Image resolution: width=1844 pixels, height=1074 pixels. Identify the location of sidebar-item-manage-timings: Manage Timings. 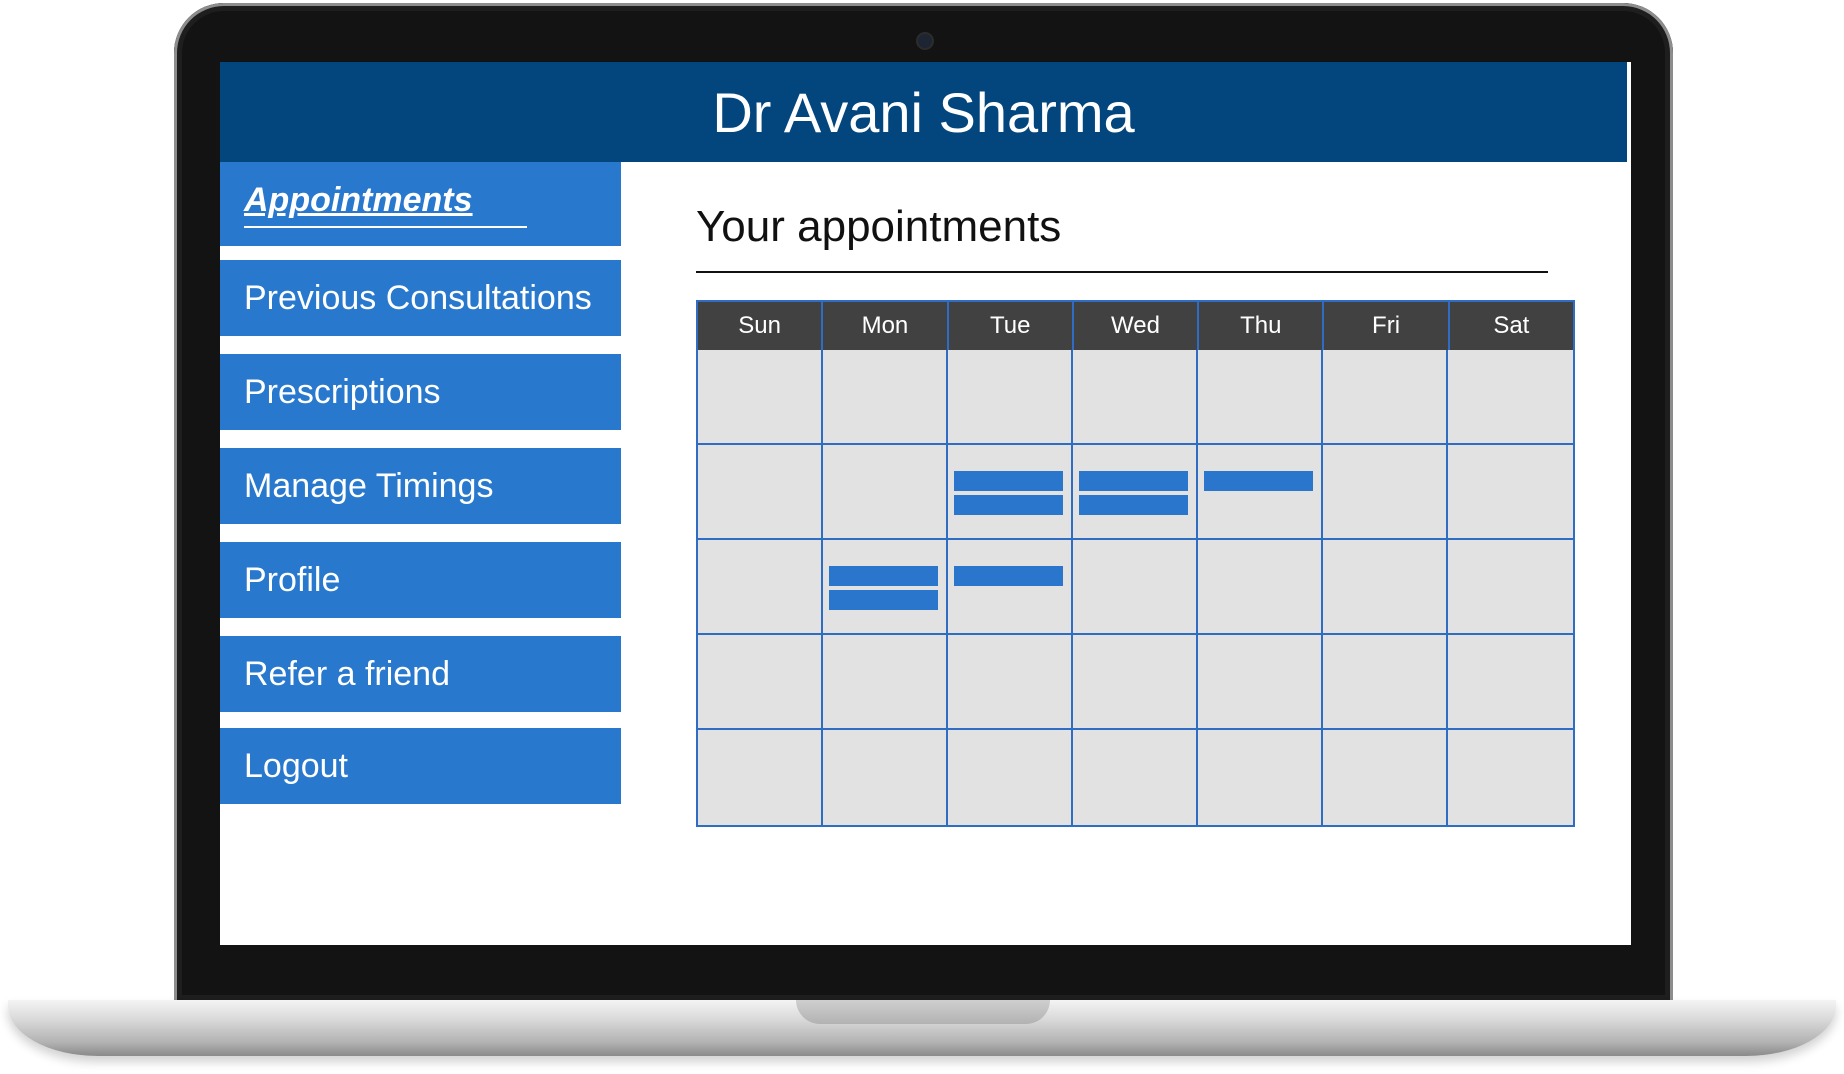
(420, 486).